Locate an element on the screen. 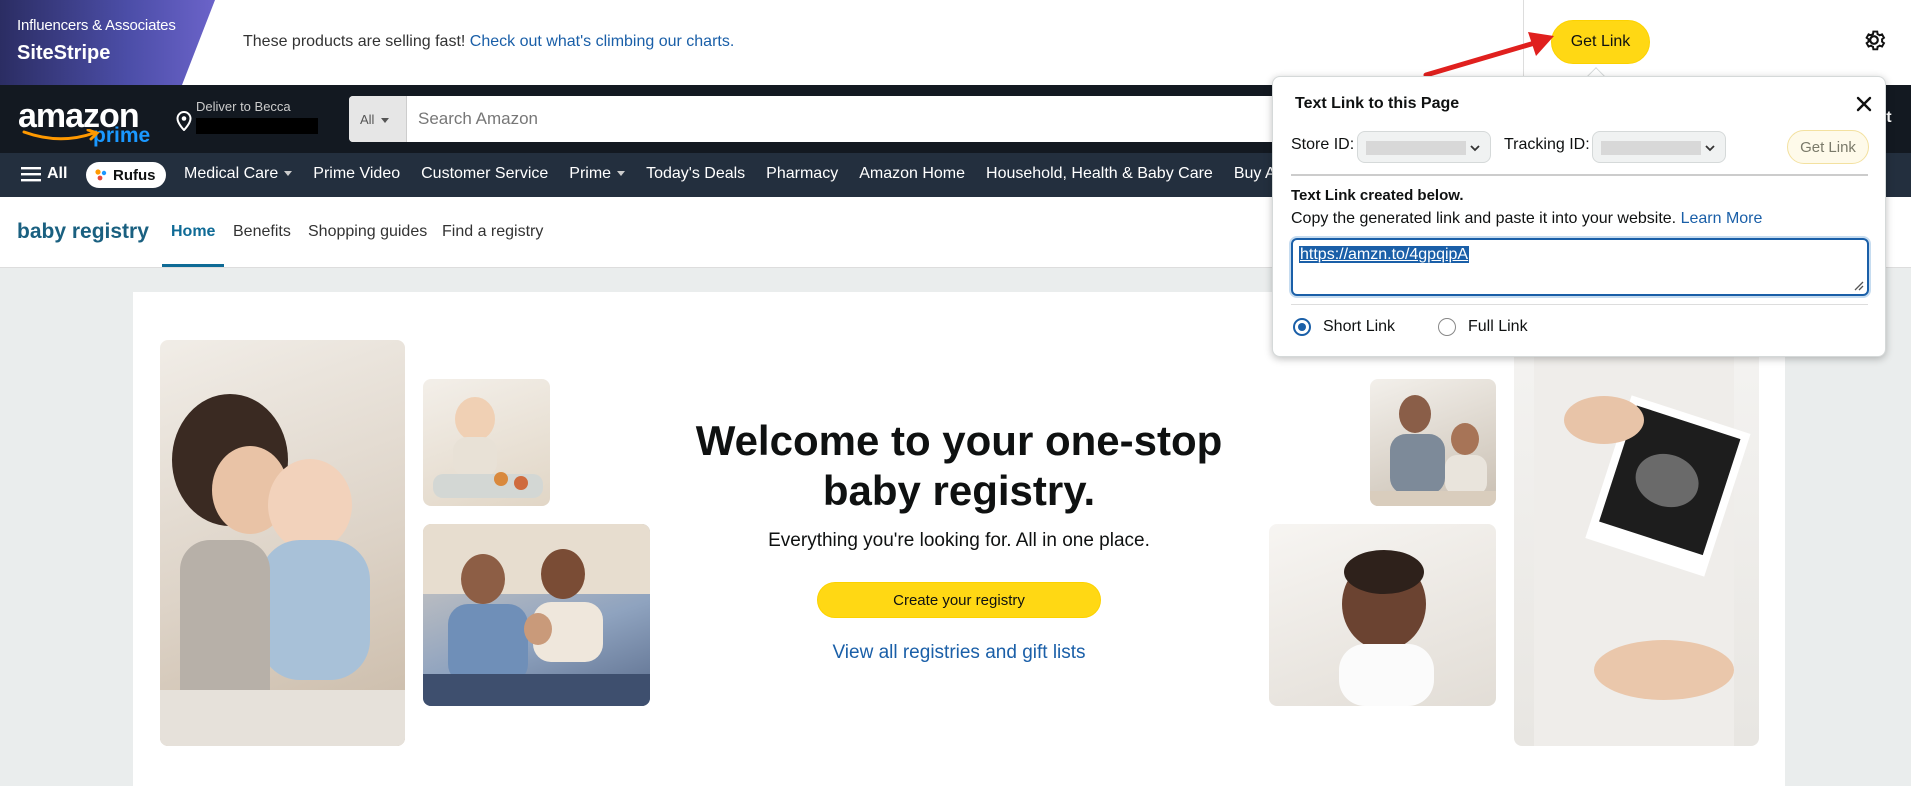 This screenshot has height=786, width=1911. tracking-id-redacted is located at coordinates (1651, 148).